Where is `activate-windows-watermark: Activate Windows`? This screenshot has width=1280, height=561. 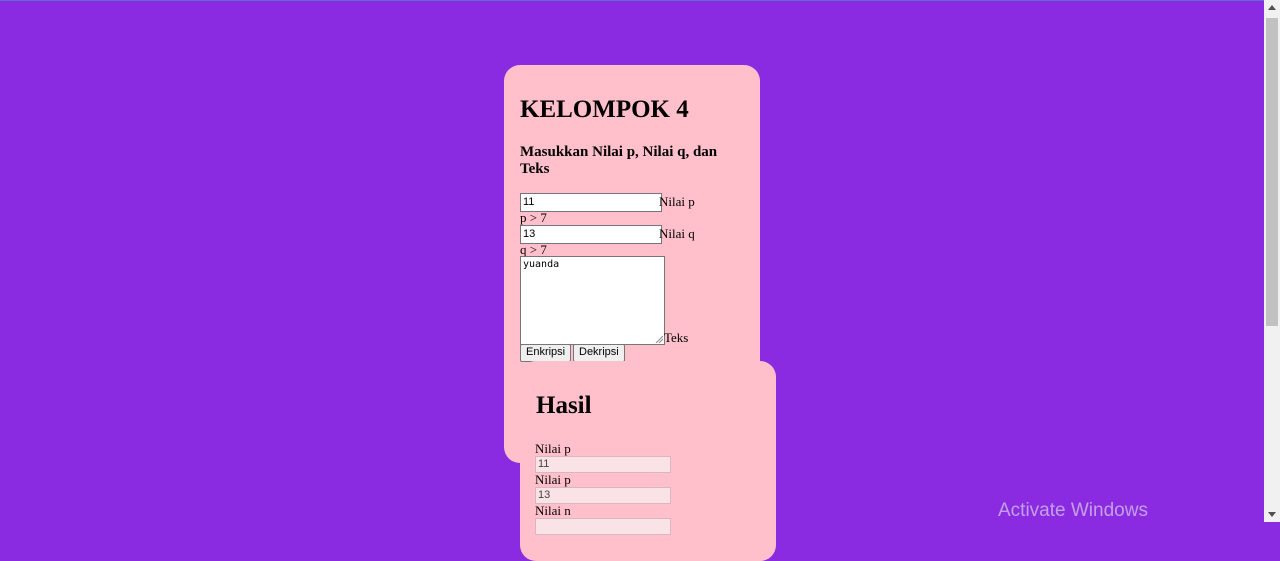
activate-windows-watermark: Activate Windows is located at coordinates (1073, 510).